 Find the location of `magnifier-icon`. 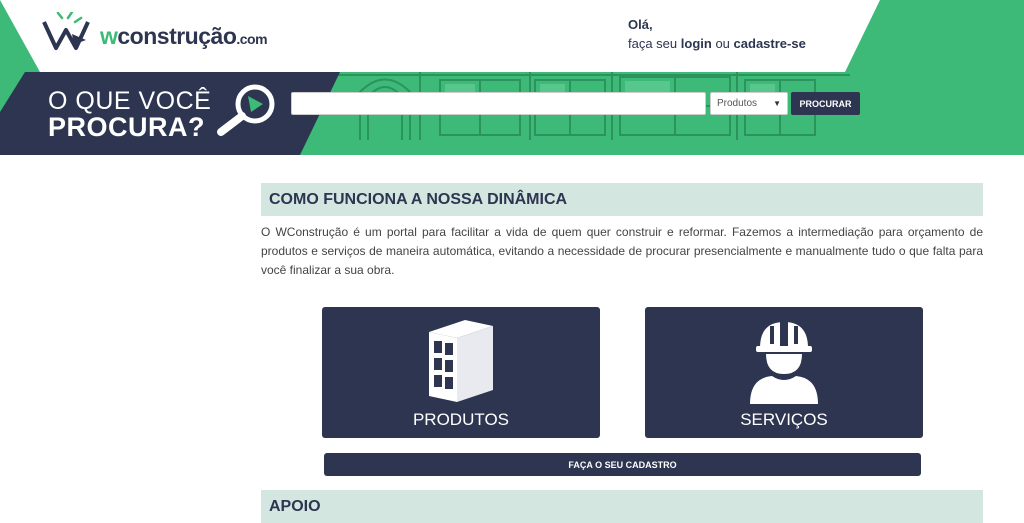

magnifier-icon is located at coordinates (246, 110).